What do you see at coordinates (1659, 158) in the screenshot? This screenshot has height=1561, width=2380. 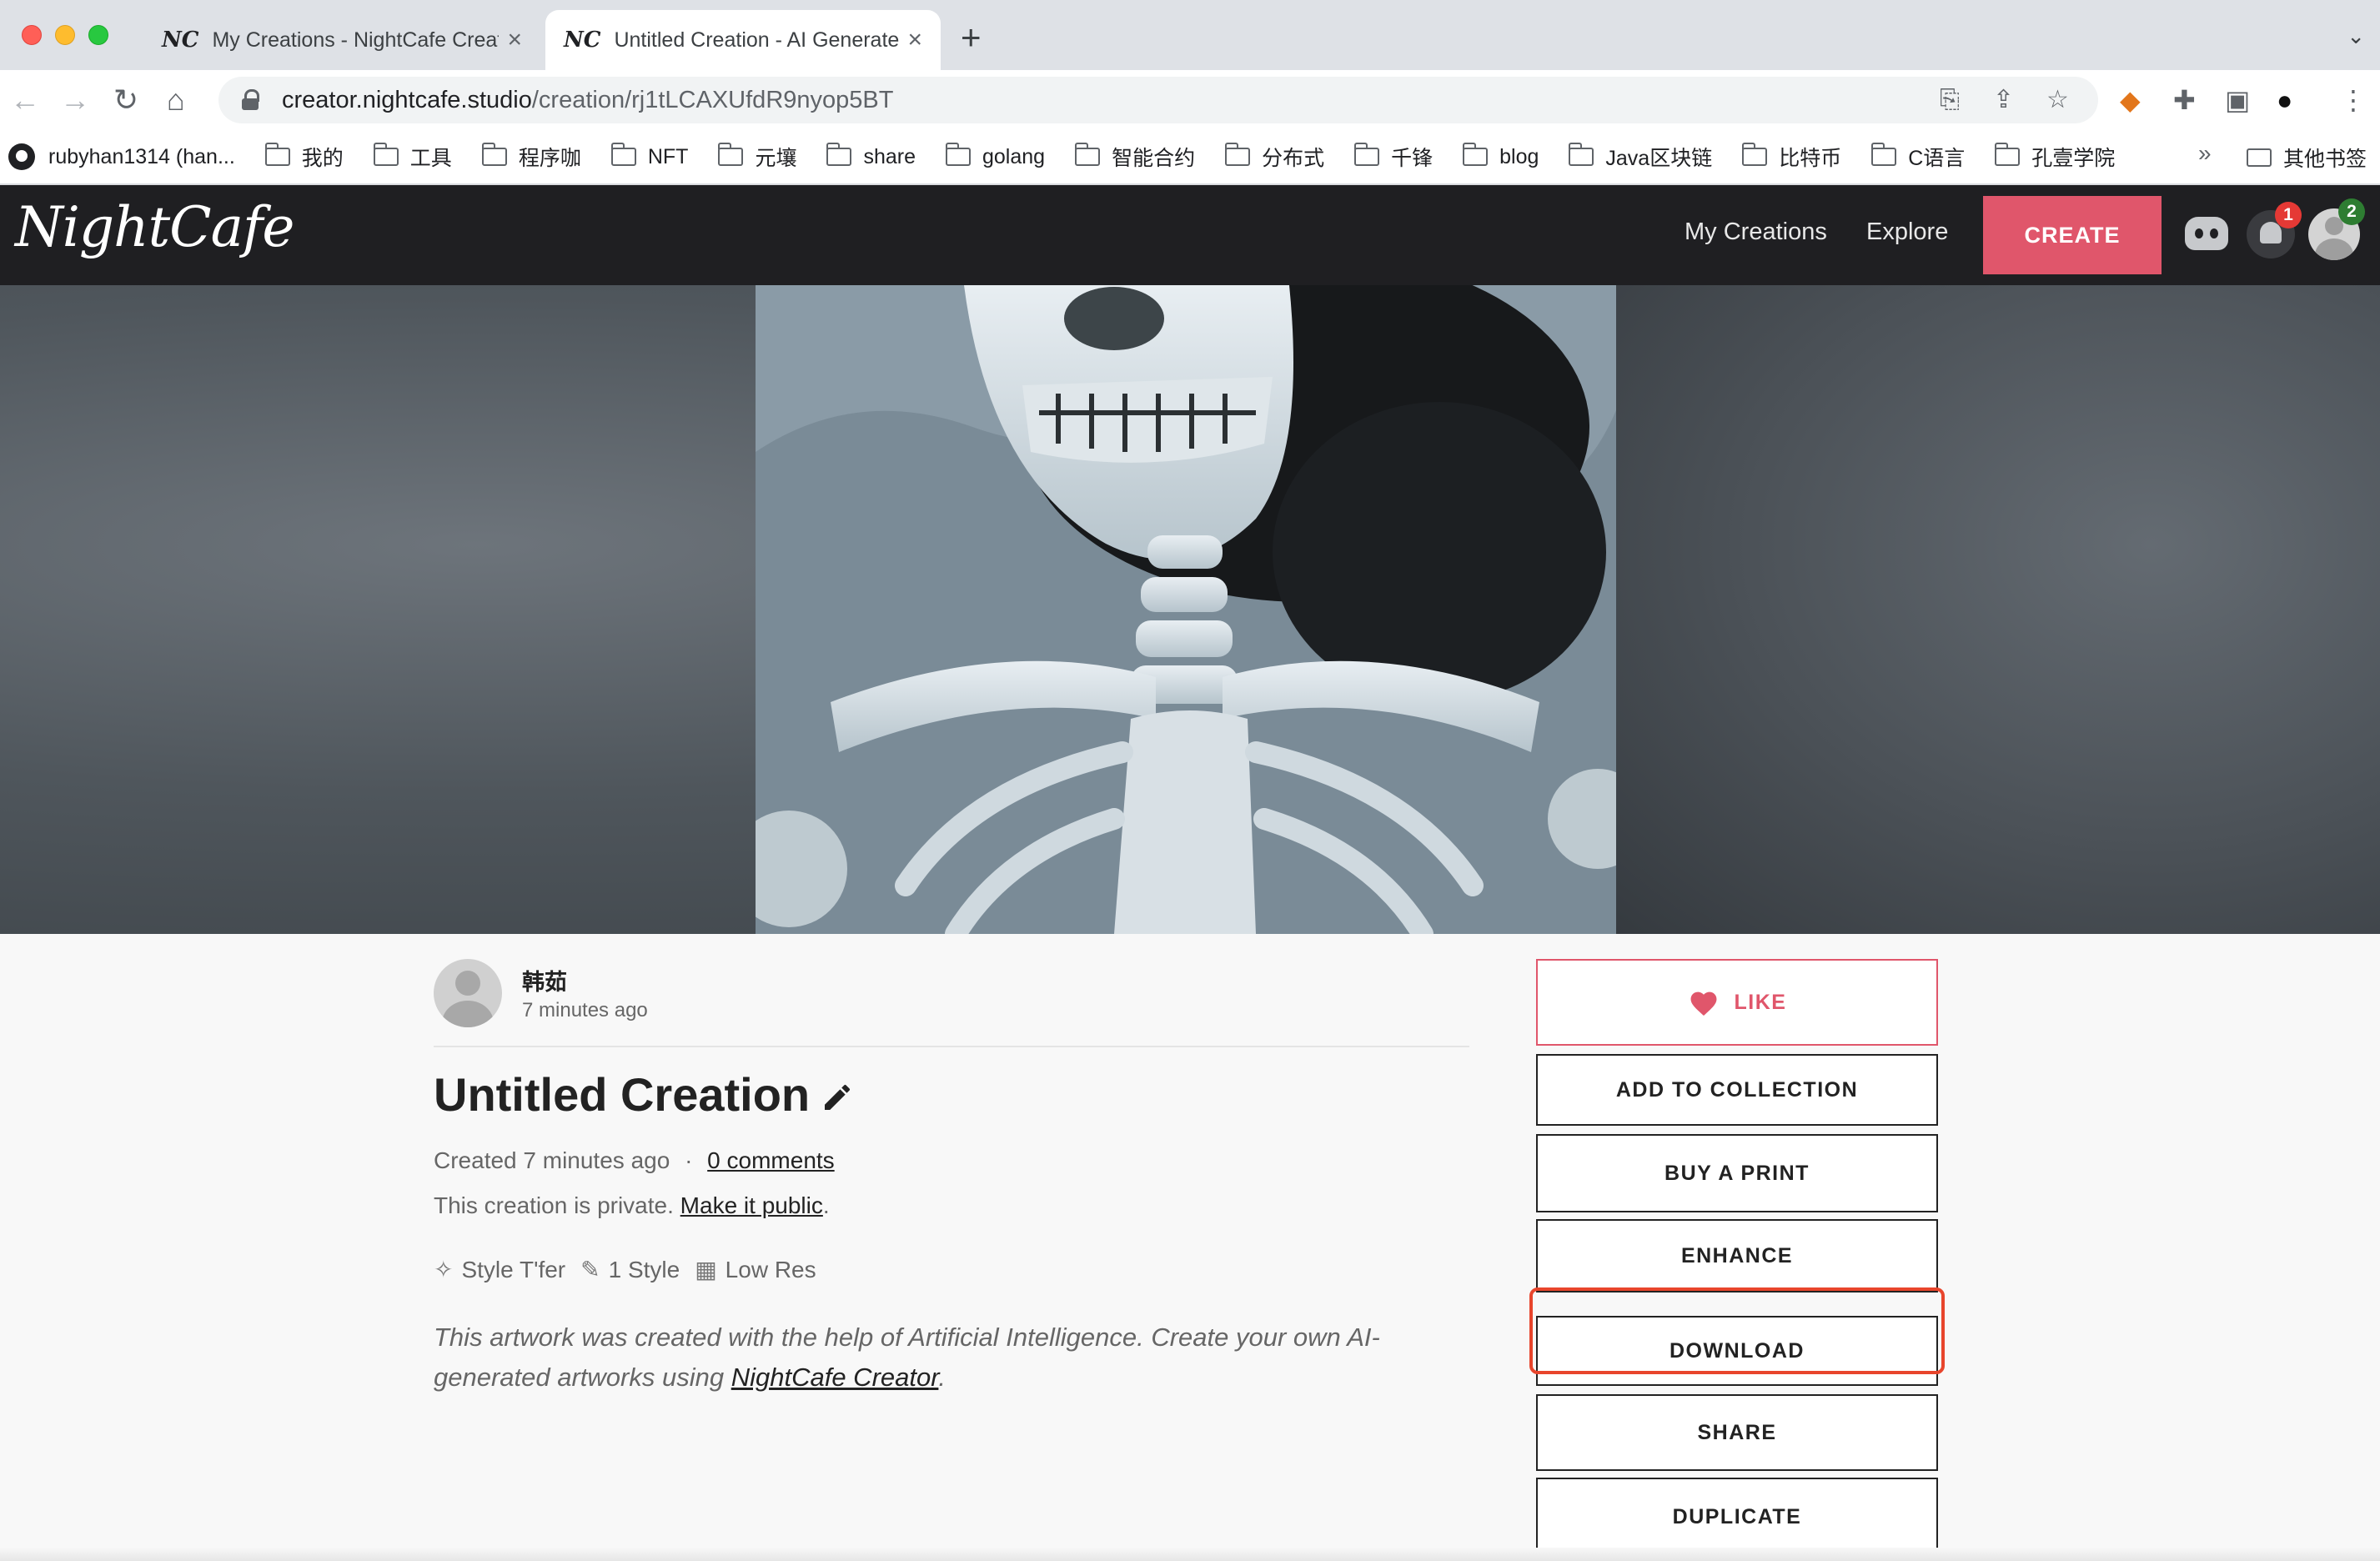 I see `bookmark-label: Java区块链` at bounding box center [1659, 158].